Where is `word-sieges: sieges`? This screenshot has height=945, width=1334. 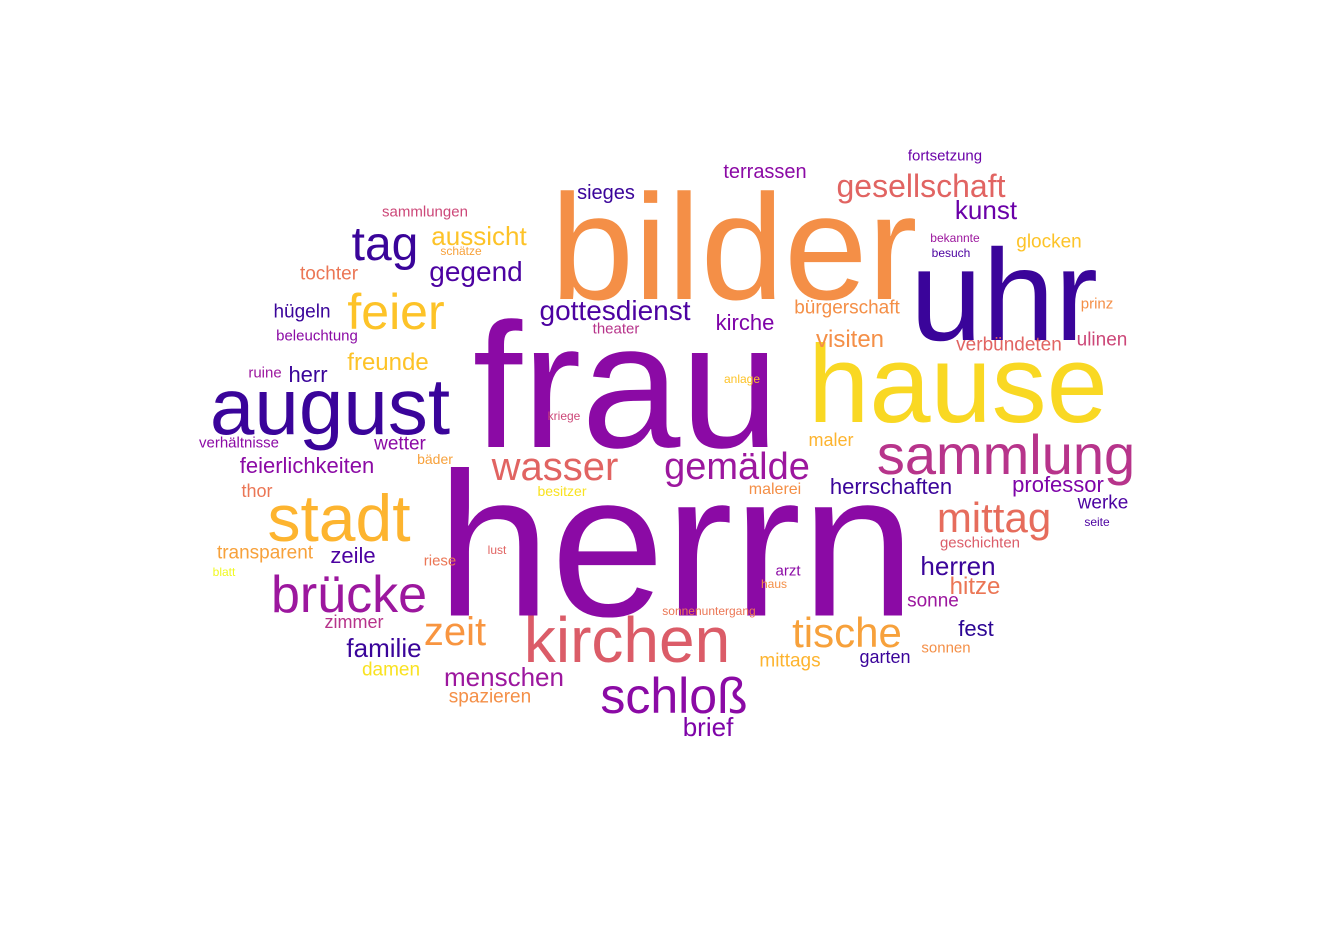
word-sieges: sieges is located at coordinates (606, 193).